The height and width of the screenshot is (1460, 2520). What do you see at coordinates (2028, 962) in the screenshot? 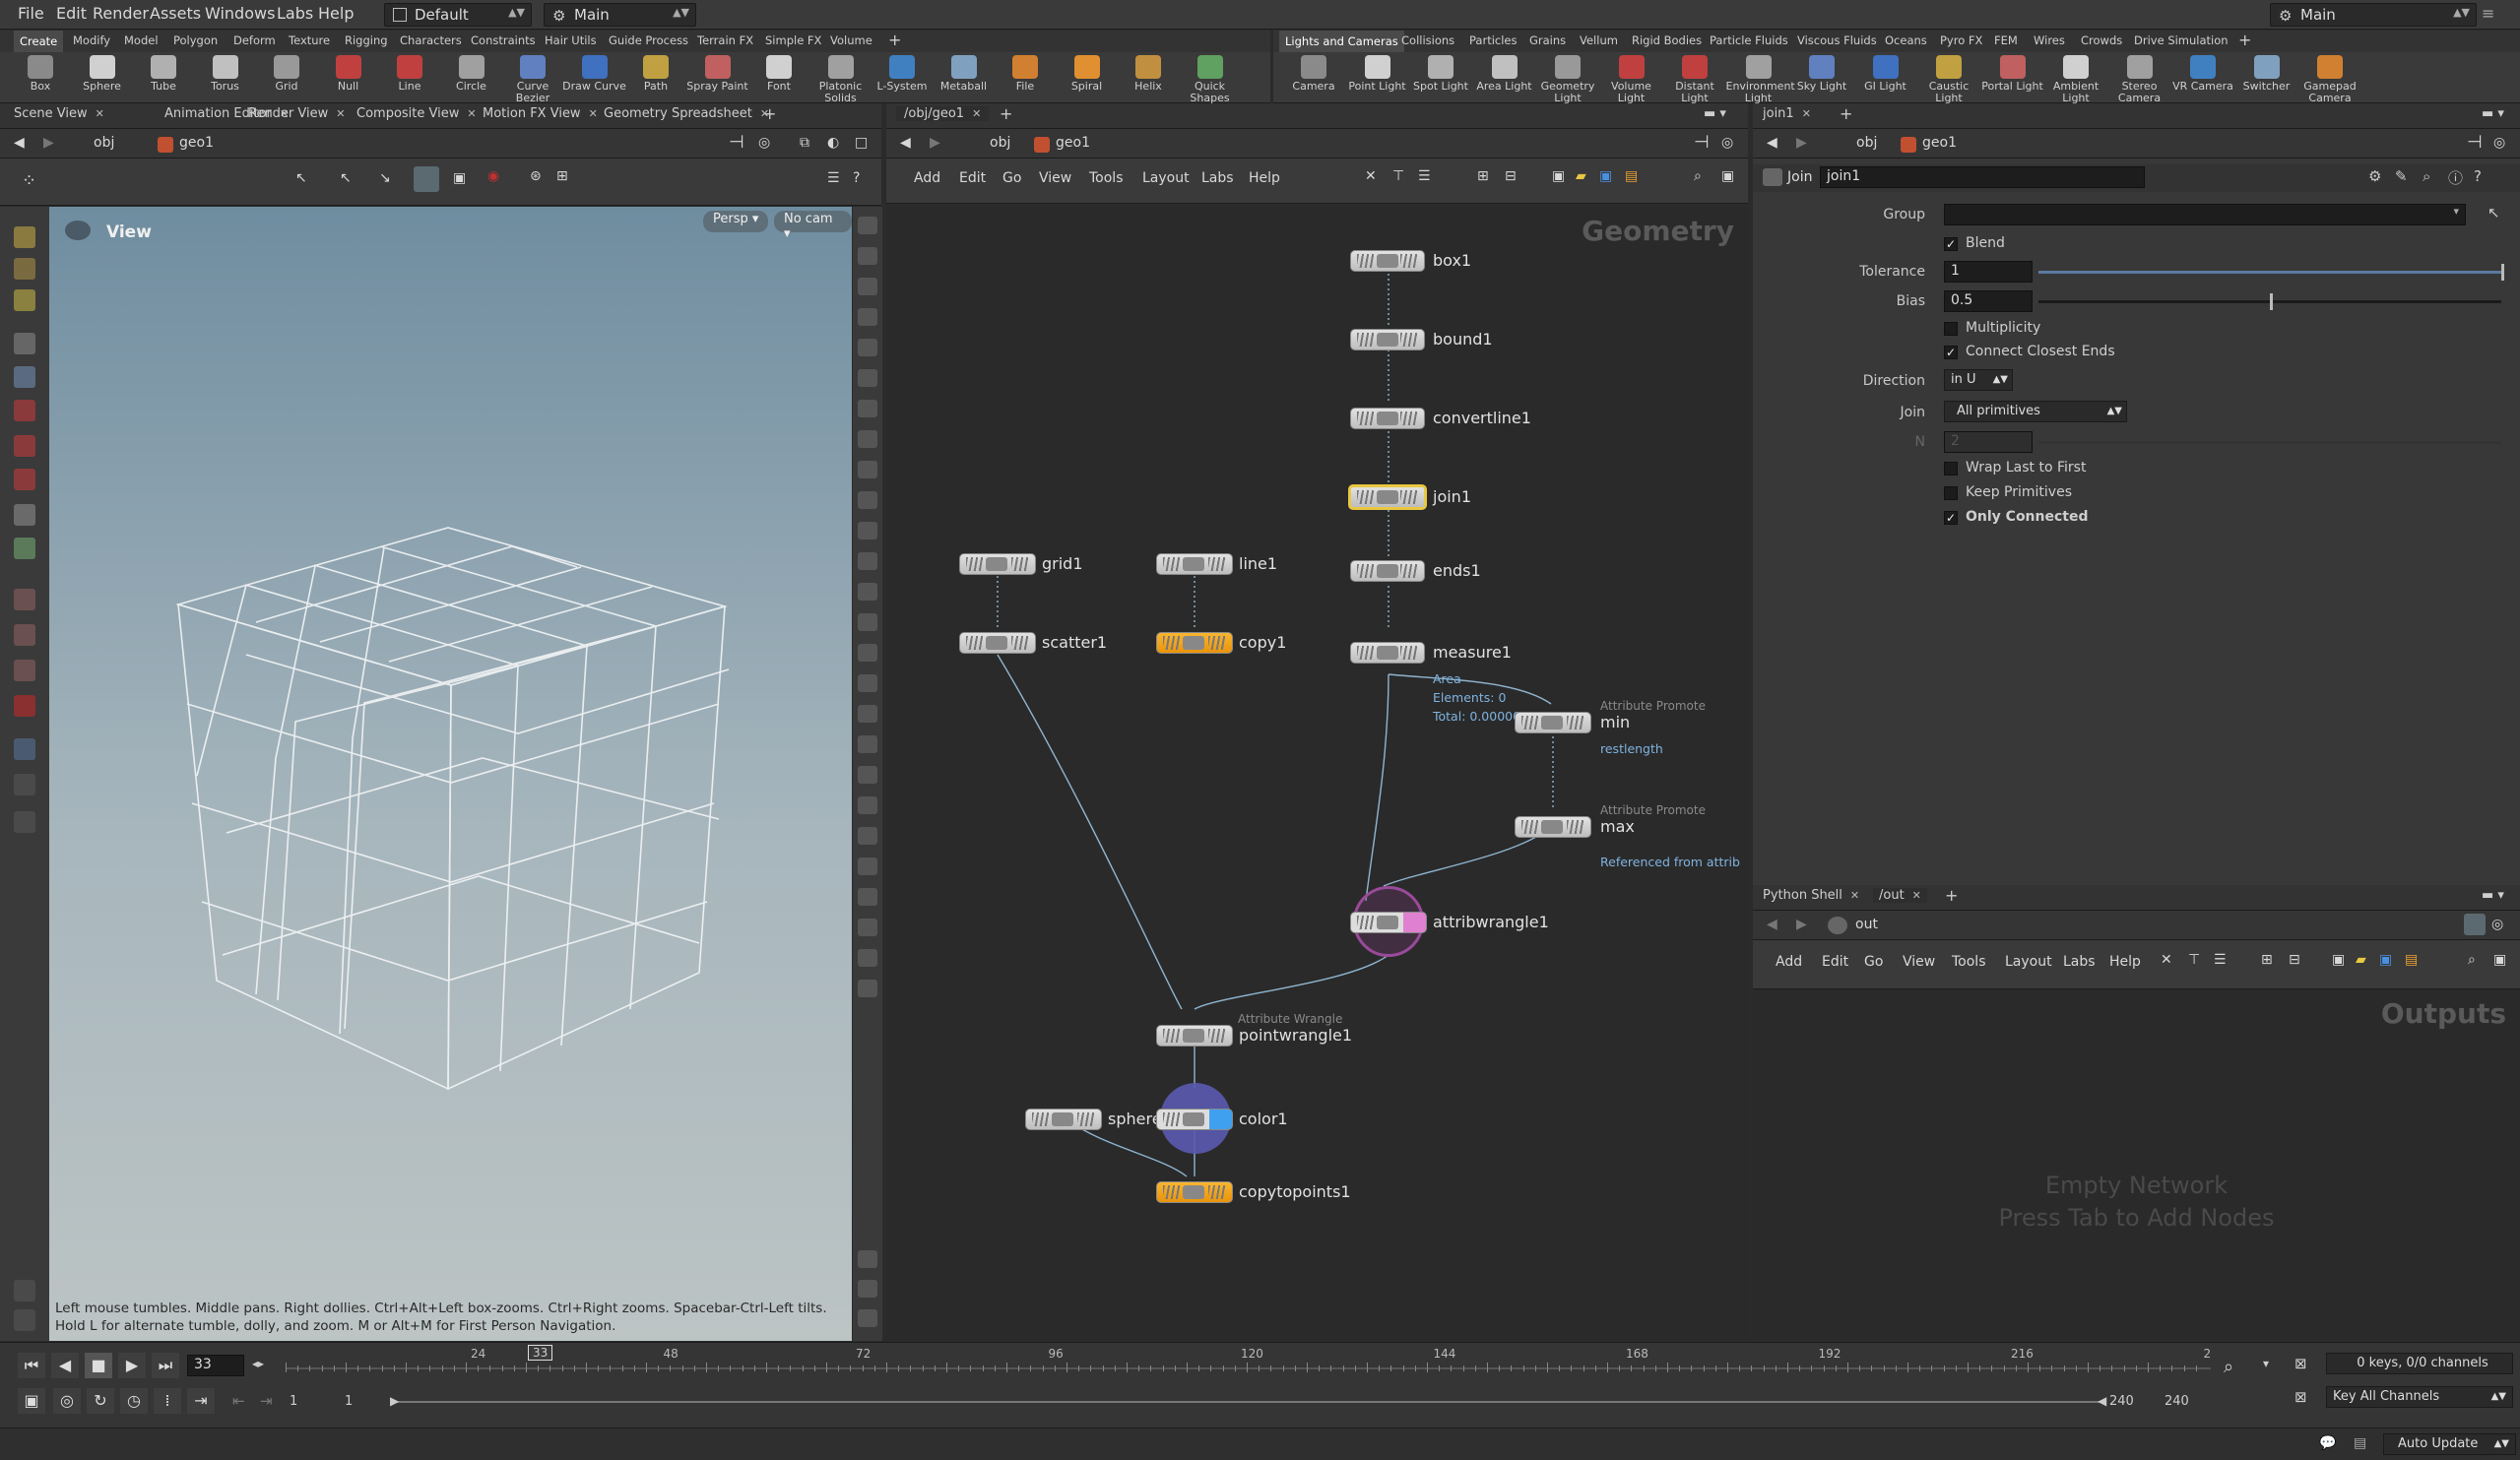
I see `out-menu-layout: Layout` at bounding box center [2028, 962].